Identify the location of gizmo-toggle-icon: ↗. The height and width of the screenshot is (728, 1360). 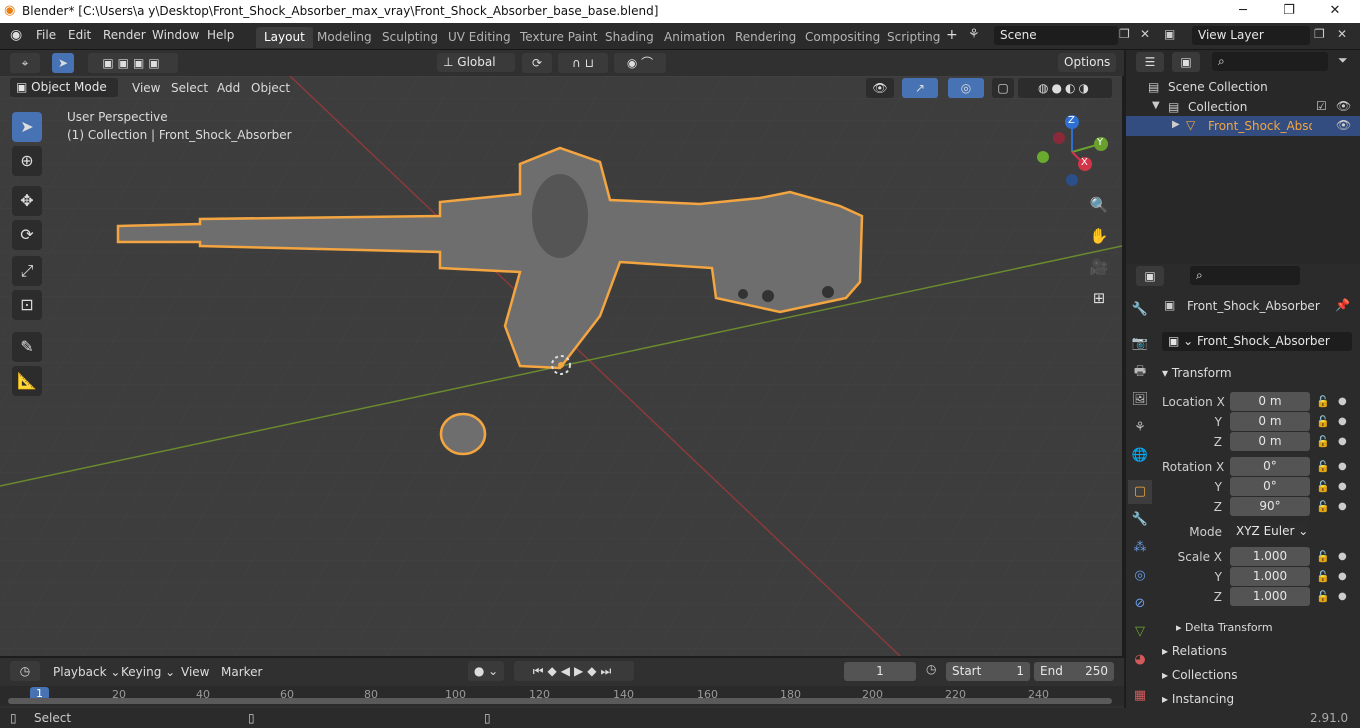
(920, 88).